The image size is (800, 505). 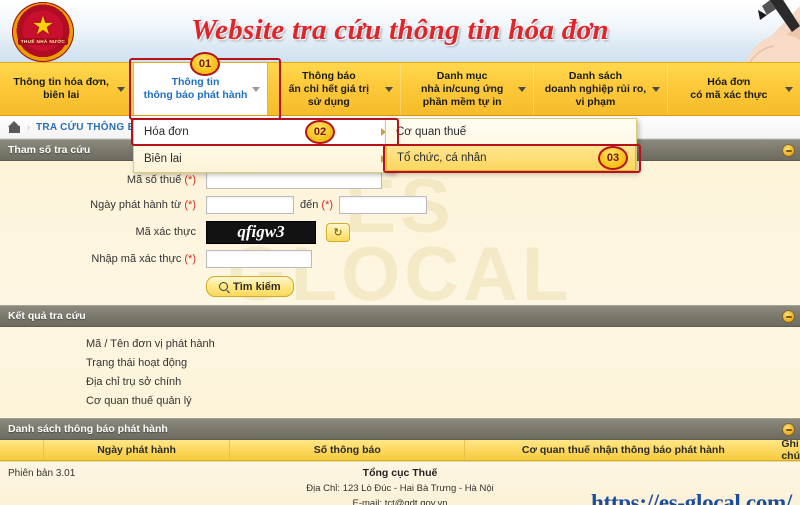 What do you see at coordinates (257, 286) in the screenshot?
I see `search-button-label: Tìm kiếm` at bounding box center [257, 286].